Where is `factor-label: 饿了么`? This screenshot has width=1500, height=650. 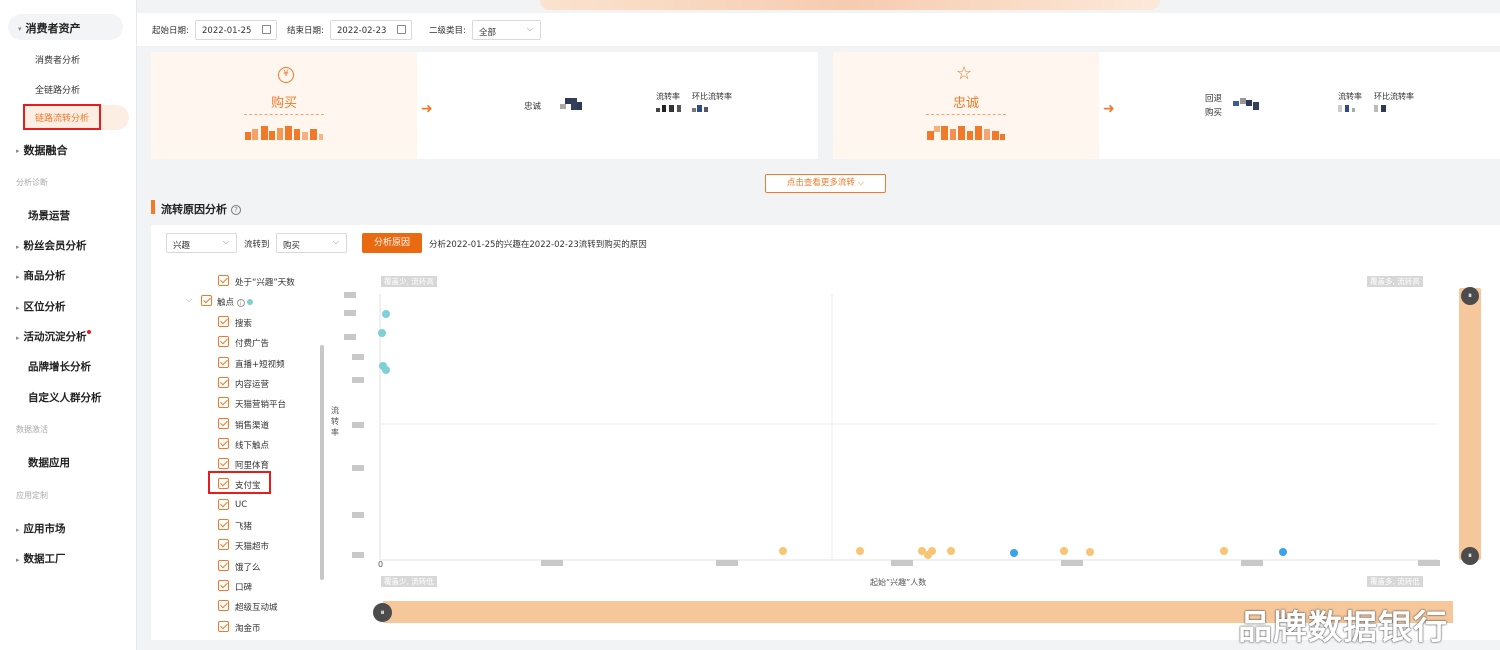
factor-label: 饿了么 is located at coordinates (248, 567).